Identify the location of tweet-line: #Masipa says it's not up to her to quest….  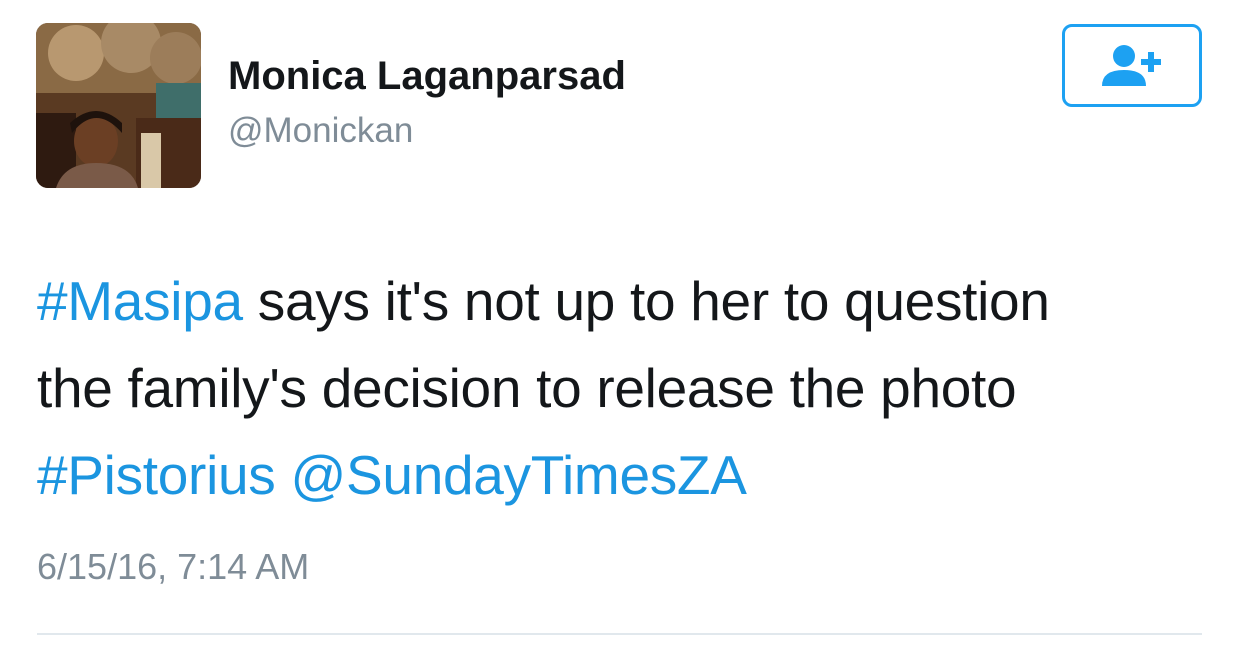
(627, 301).